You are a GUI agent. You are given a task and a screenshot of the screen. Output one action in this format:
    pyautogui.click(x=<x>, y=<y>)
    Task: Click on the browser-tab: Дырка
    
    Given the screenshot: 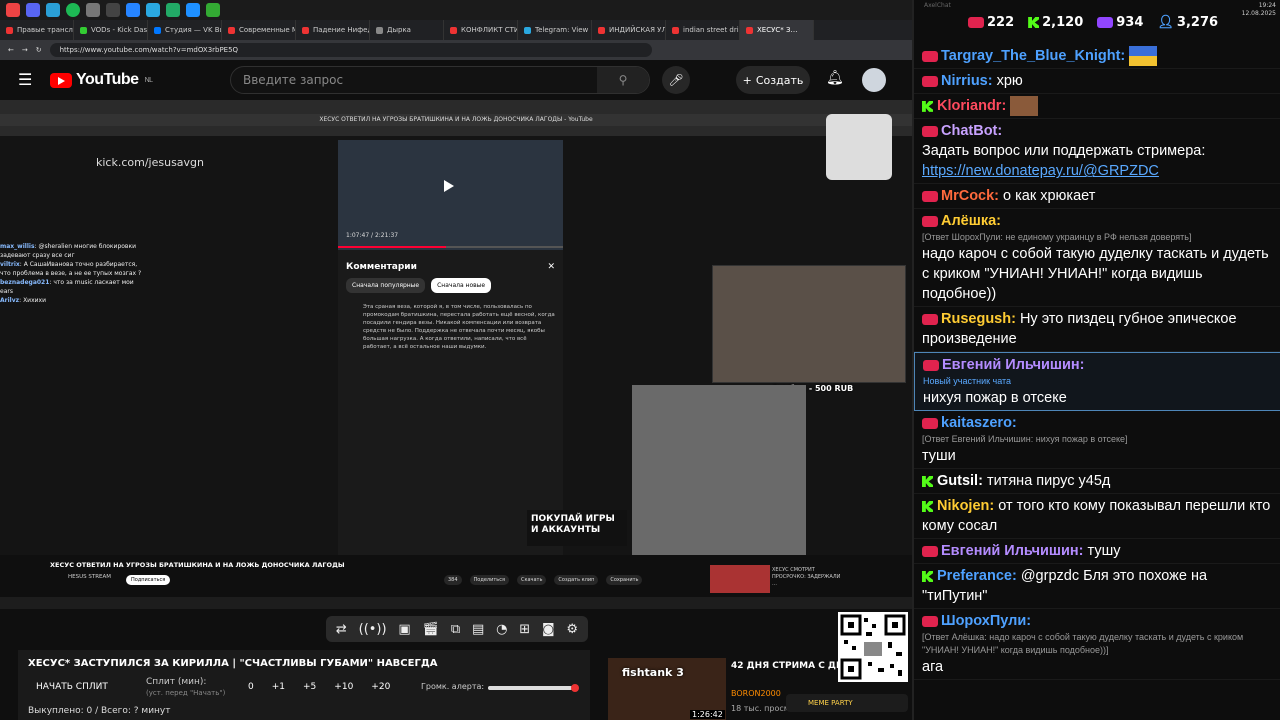 What is the action you would take?
    pyautogui.click(x=407, y=30)
    